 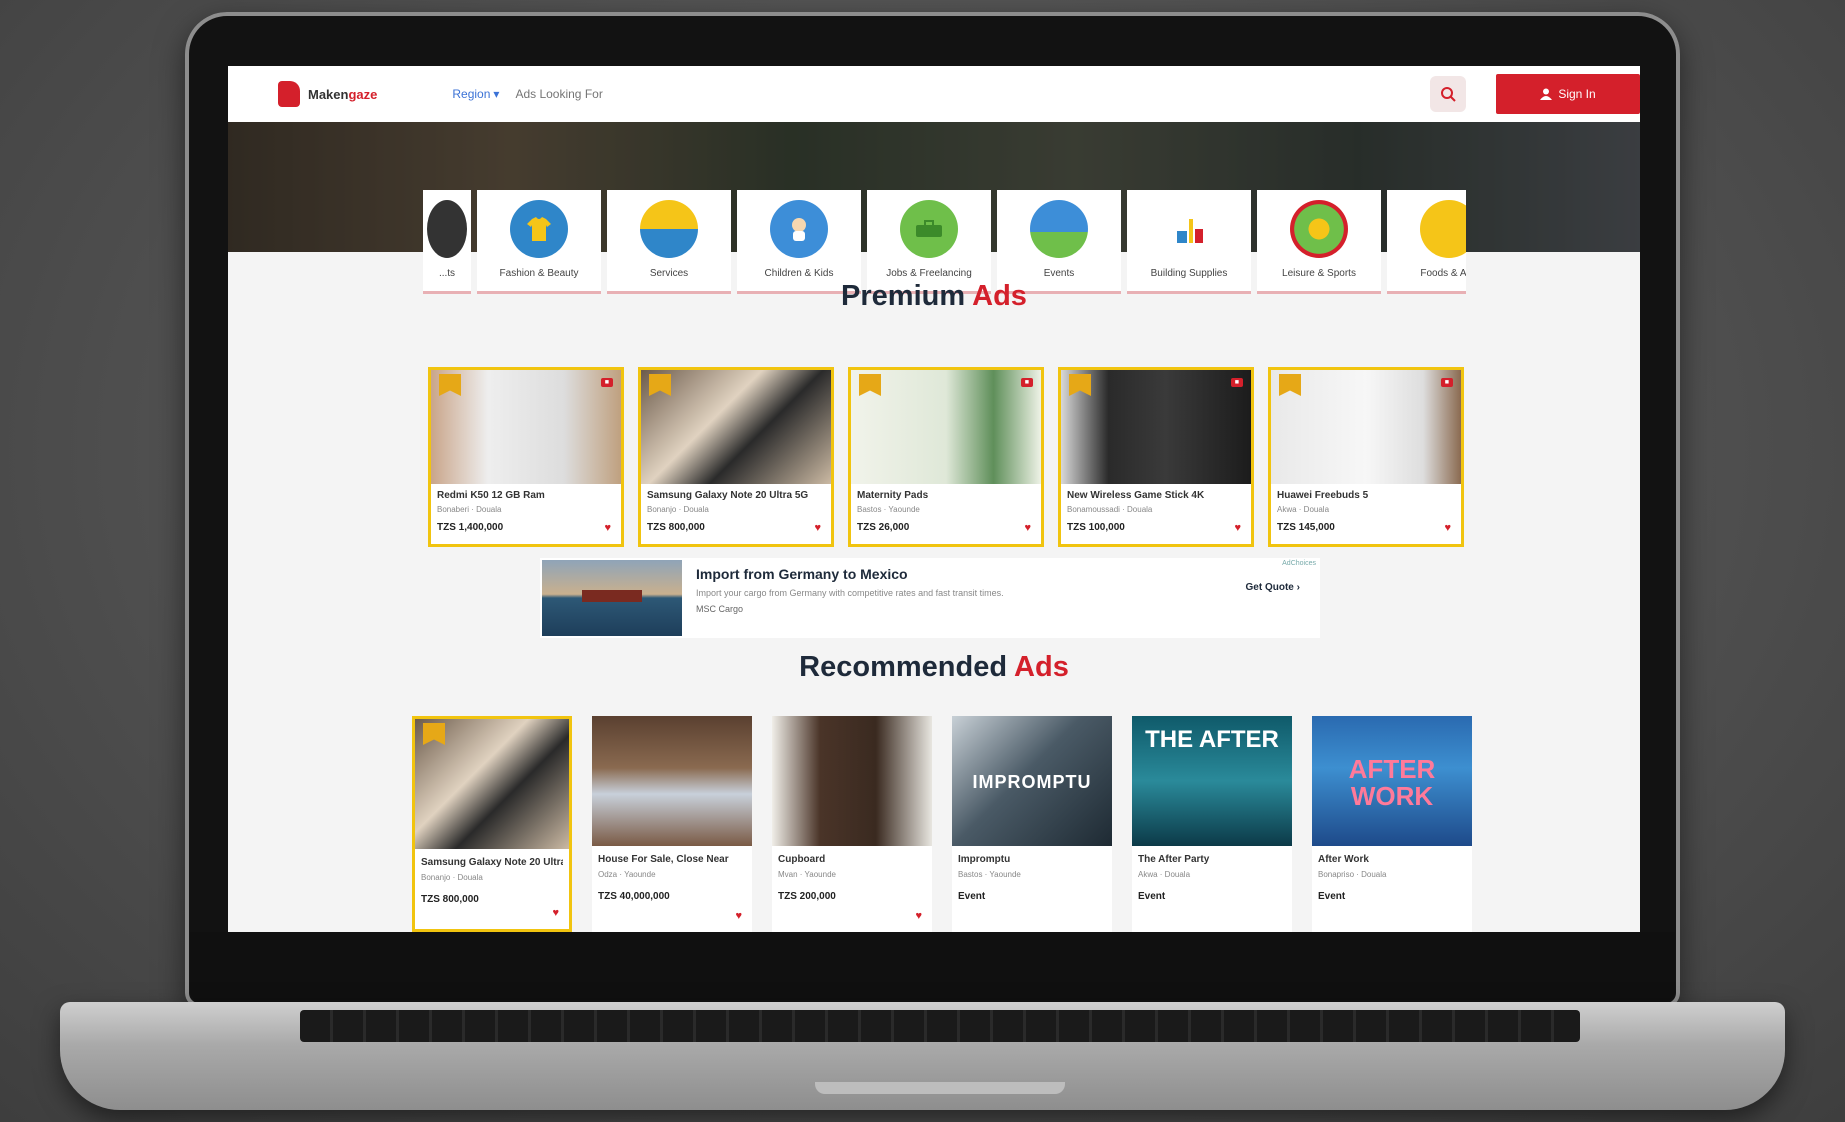 I want to click on ad-location: Bonaberi · Douala, so click(x=469, y=509).